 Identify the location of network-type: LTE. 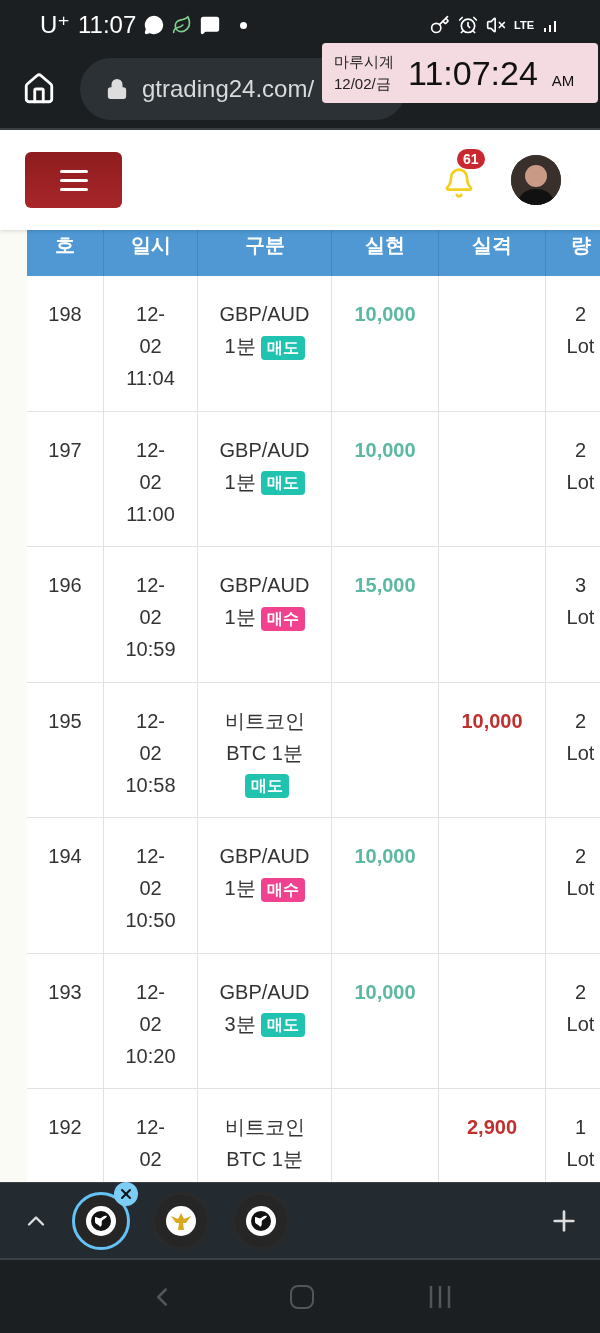
(524, 25).